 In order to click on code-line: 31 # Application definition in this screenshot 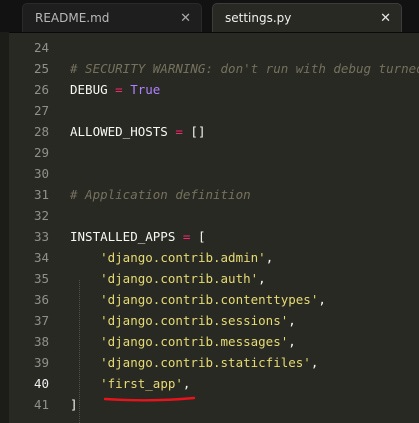, I will do `click(214, 194)`.